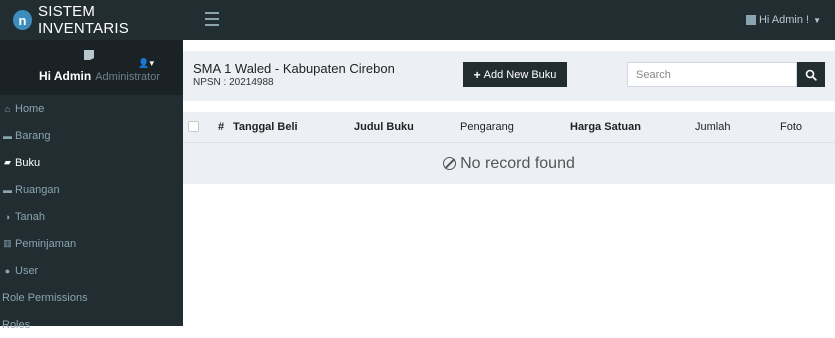  What do you see at coordinates (30, 216) in the screenshot?
I see `sidebar-item-label: Tanah` at bounding box center [30, 216].